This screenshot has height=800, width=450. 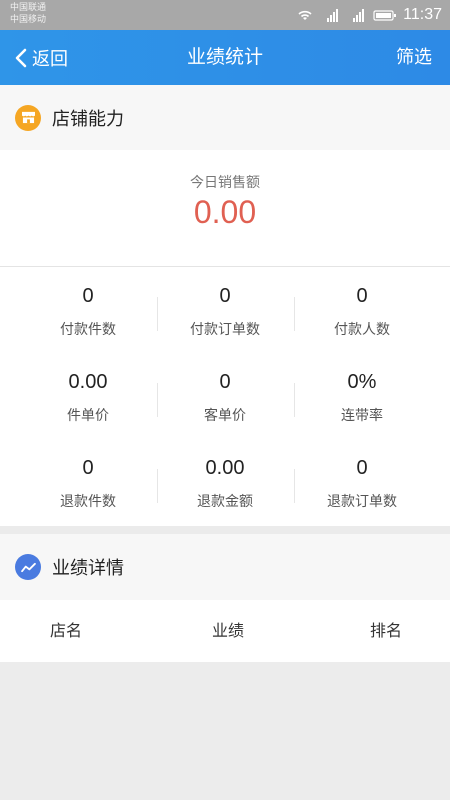 I want to click on stat-refund-orders: 0 退款订单数, so click(x=362, y=482).